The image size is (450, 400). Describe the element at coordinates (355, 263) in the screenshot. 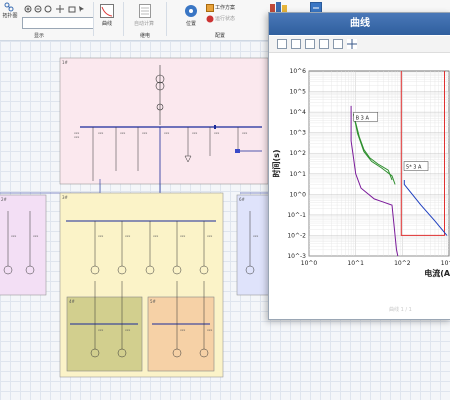

I see `x-tick-label: 10^1` at that location.